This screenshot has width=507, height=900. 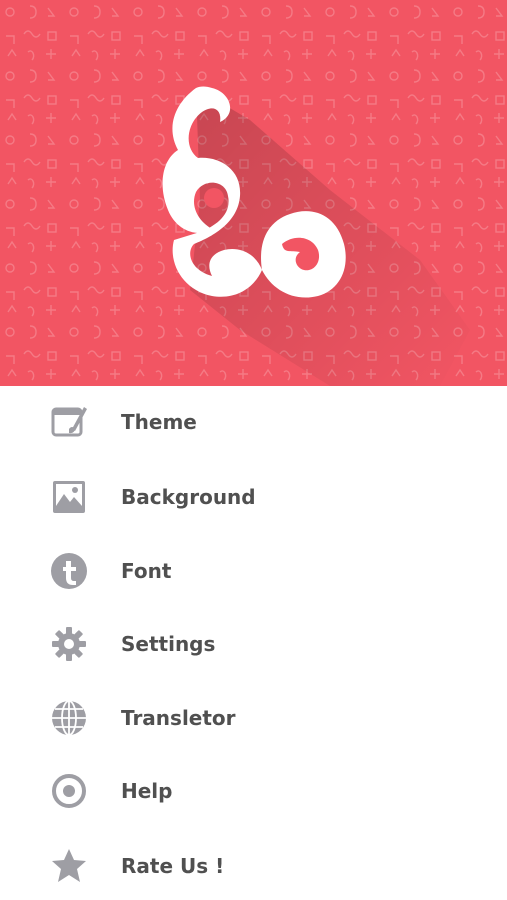 I want to click on gear-icon, so click(x=69, y=644).